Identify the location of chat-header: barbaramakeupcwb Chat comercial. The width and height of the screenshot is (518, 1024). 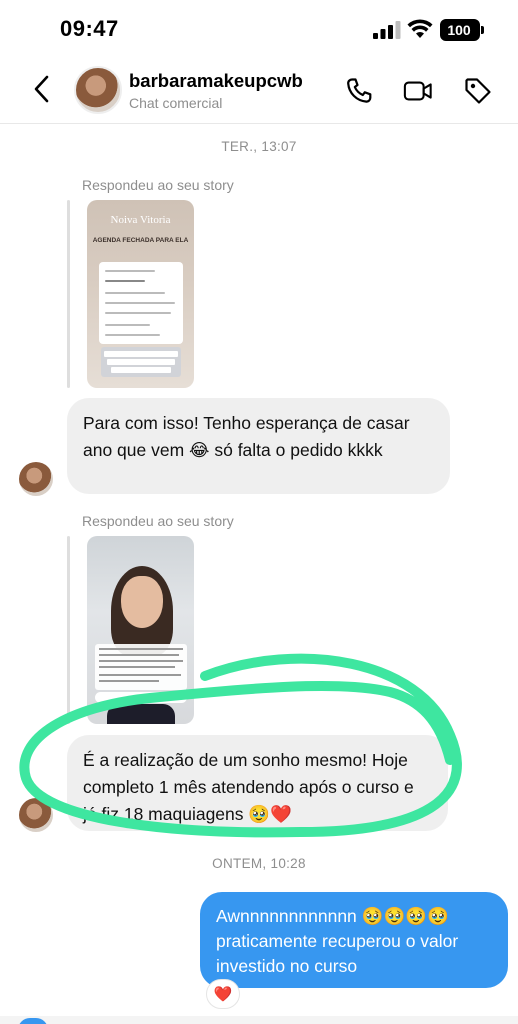
(259, 90).